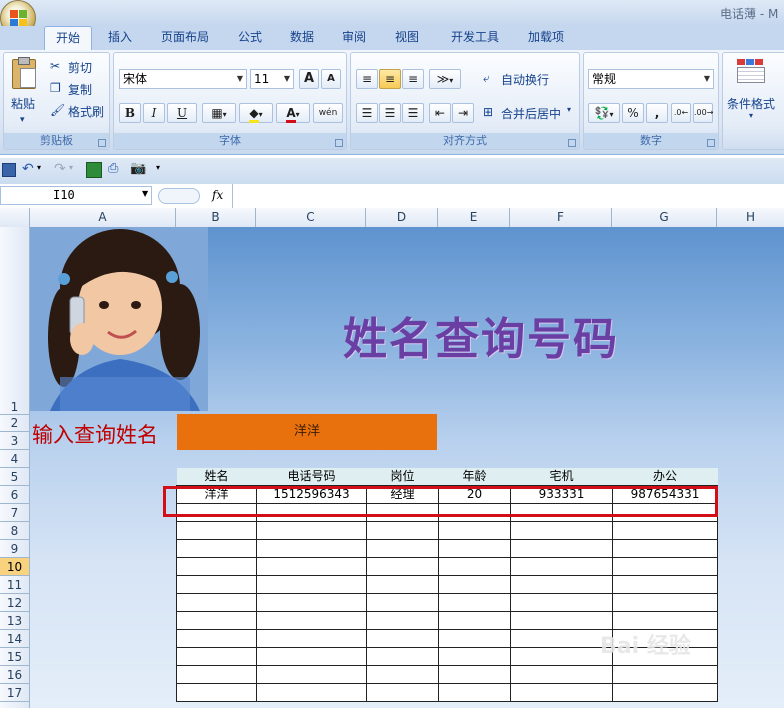 This screenshot has width=784, height=708. What do you see at coordinates (751, 71) in the screenshot?
I see `conditional-format-icon` at bounding box center [751, 71].